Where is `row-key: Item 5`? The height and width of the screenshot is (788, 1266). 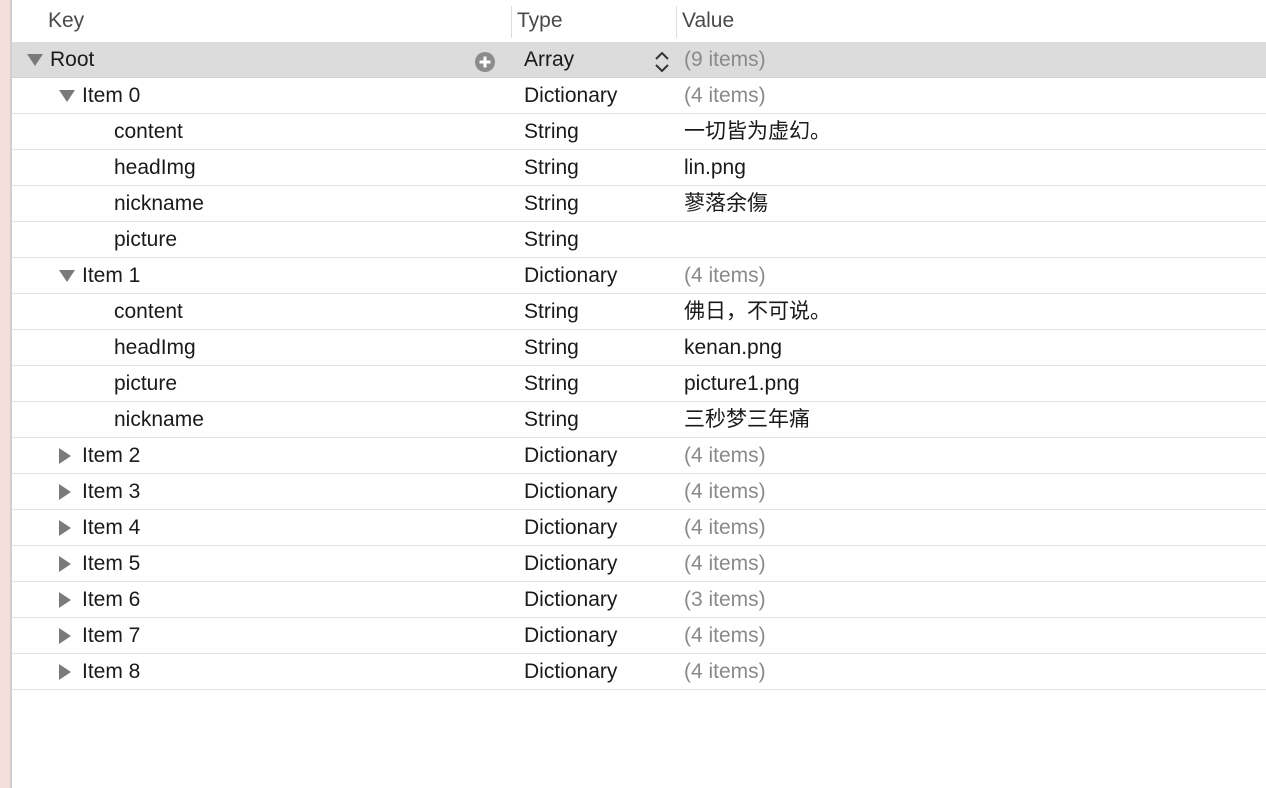 row-key: Item 5 is located at coordinates (111, 564).